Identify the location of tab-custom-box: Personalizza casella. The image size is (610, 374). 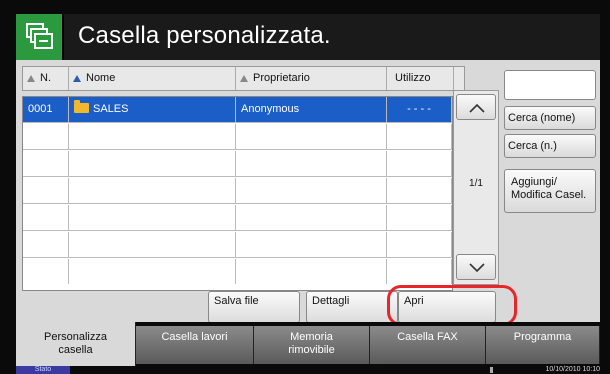
(76, 344).